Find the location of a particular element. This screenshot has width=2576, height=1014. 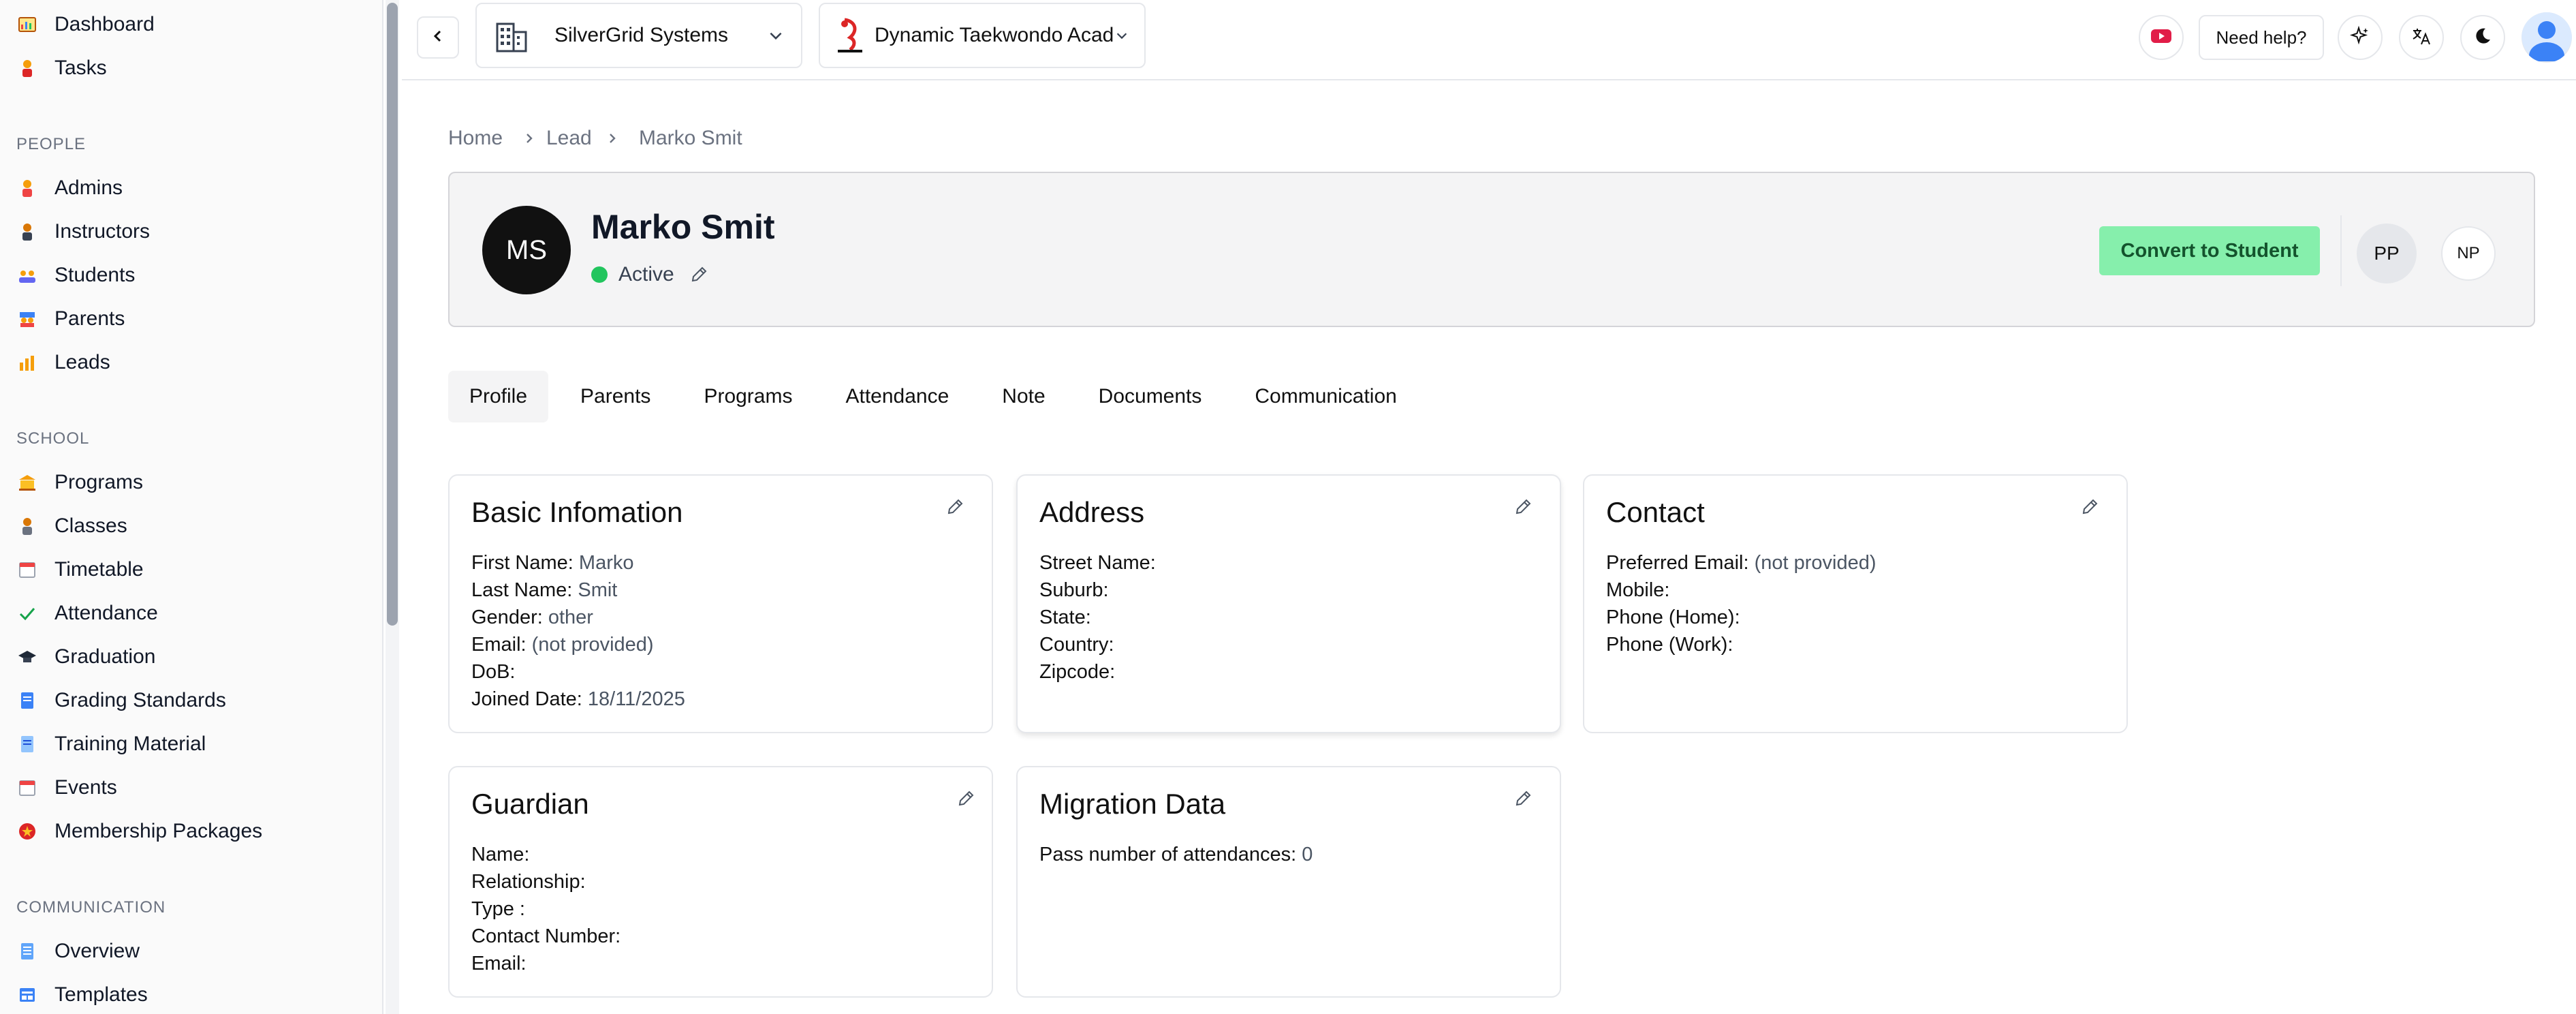

sidebar-item-grading-standards: Grading Standards is located at coordinates (193, 700).